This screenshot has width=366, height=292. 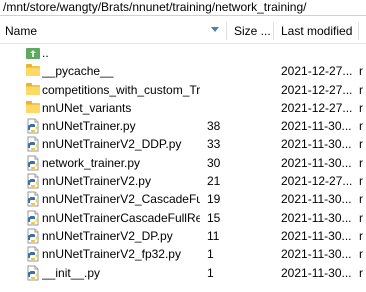 I want to click on parent-folder-icon, so click(x=33, y=53).